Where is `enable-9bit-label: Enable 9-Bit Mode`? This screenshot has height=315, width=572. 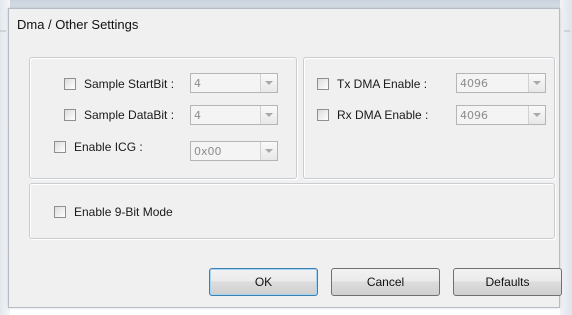 enable-9bit-label: Enable 9-Bit Mode is located at coordinates (123, 212).